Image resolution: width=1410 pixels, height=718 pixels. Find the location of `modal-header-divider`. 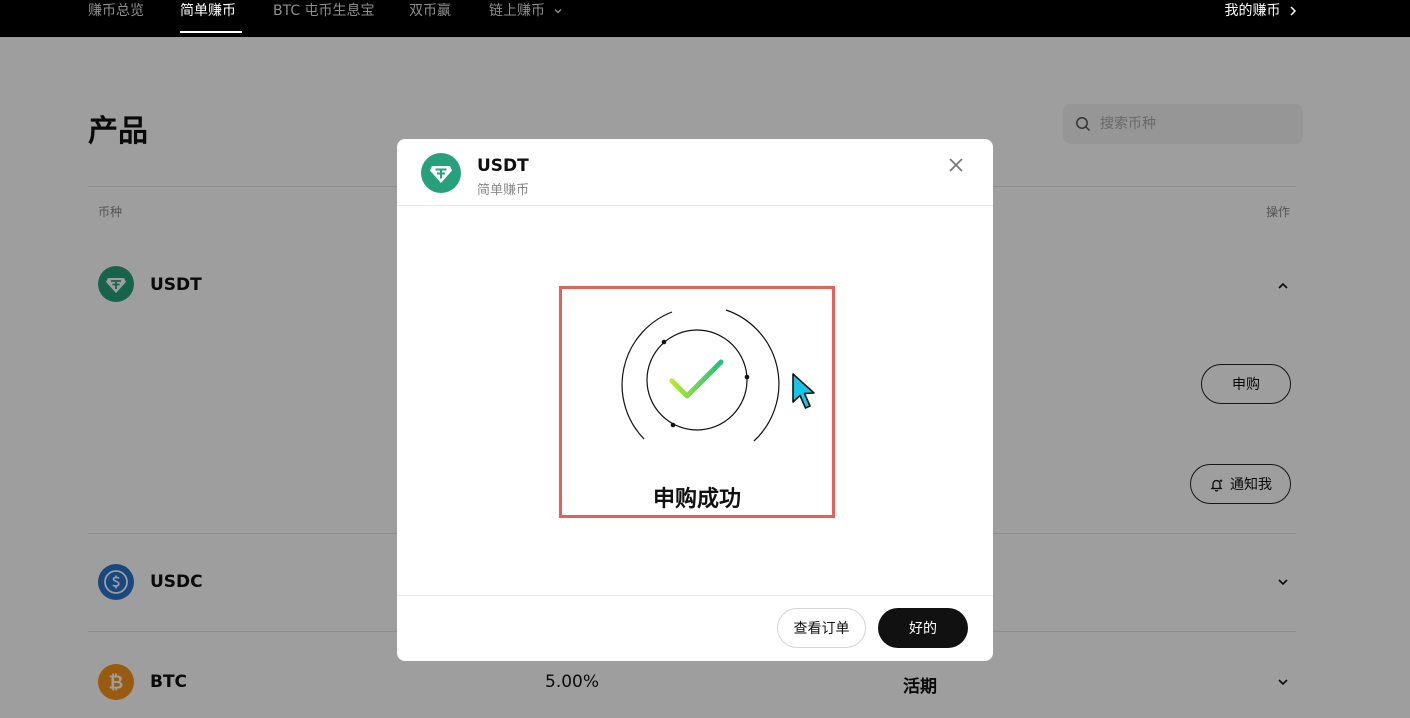

modal-header-divider is located at coordinates (695, 205).